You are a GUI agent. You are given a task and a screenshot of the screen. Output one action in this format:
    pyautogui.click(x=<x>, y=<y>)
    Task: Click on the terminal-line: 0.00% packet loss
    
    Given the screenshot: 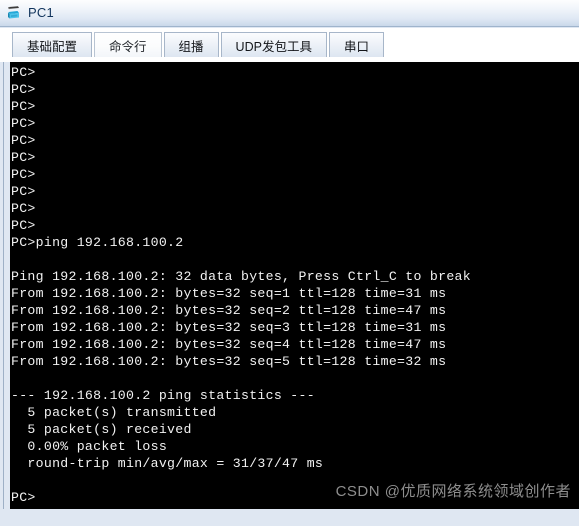 What is the action you would take?
    pyautogui.click(x=89, y=446)
    